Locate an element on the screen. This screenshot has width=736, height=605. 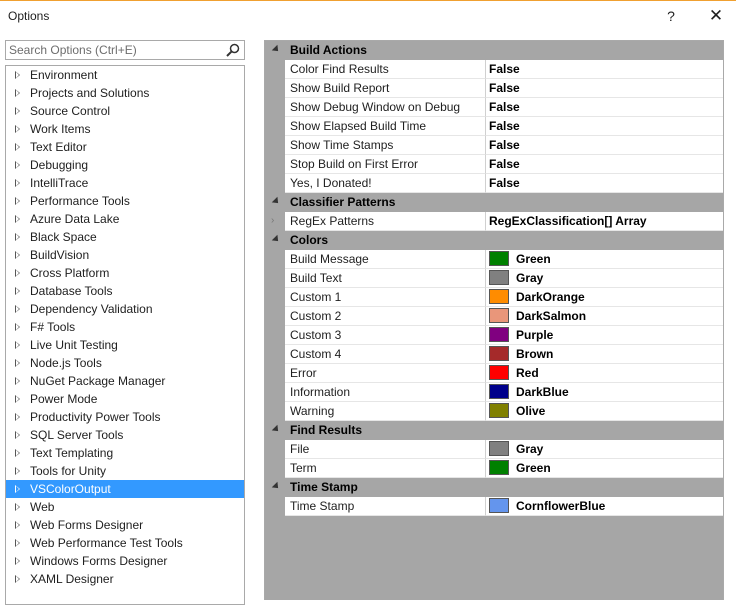
property-value: Green is located at coordinates (604, 468).